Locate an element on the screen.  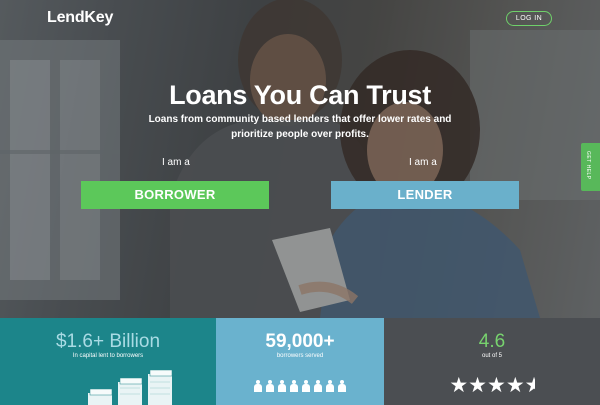
lender-prefix: I am a is located at coordinates (423, 162).